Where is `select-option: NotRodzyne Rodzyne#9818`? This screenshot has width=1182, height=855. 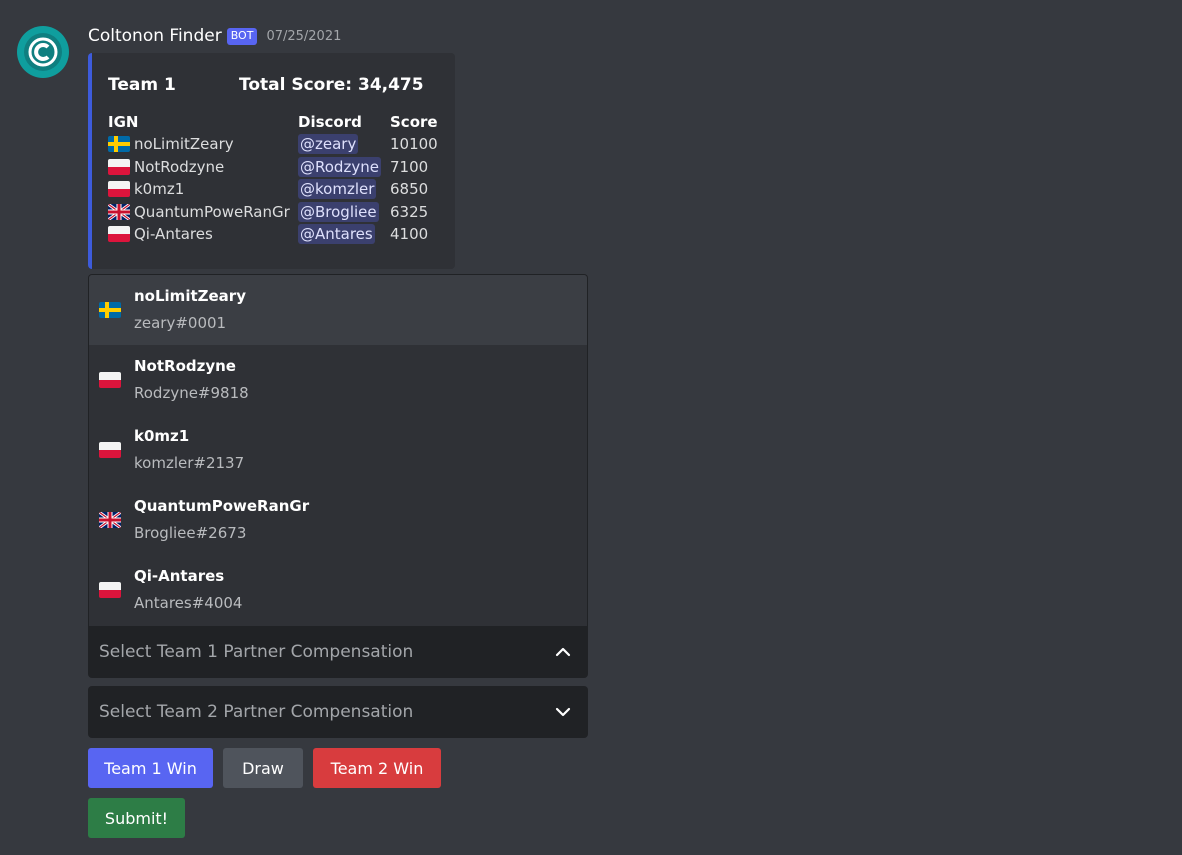 select-option: NotRodzyne Rodzyne#9818 is located at coordinates (338, 380).